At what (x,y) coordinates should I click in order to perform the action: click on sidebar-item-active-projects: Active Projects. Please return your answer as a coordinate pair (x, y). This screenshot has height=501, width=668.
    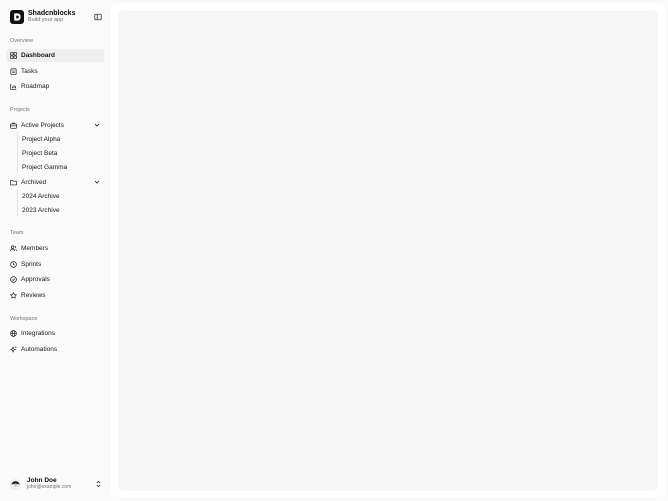
    Looking at the image, I should click on (55, 125).